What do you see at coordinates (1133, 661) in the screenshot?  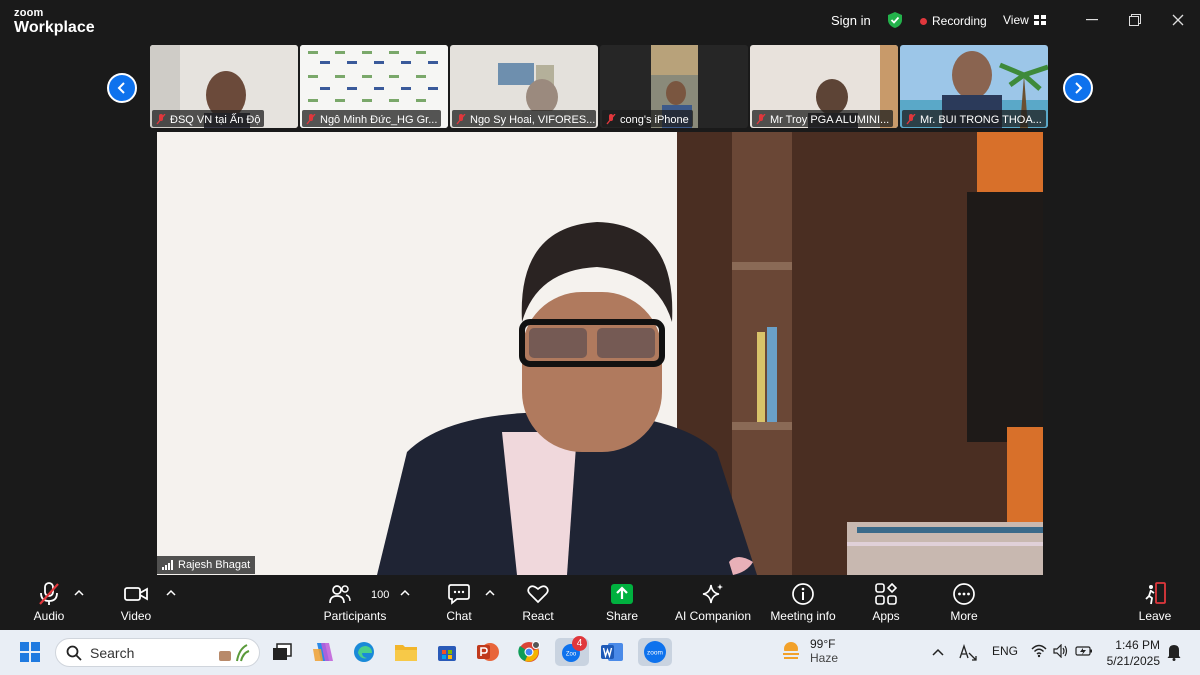 I see `clock-date: 5/21/2025` at bounding box center [1133, 661].